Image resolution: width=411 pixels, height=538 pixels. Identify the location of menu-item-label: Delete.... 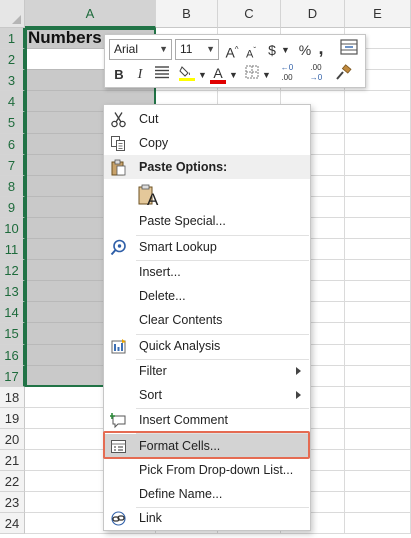
(162, 296).